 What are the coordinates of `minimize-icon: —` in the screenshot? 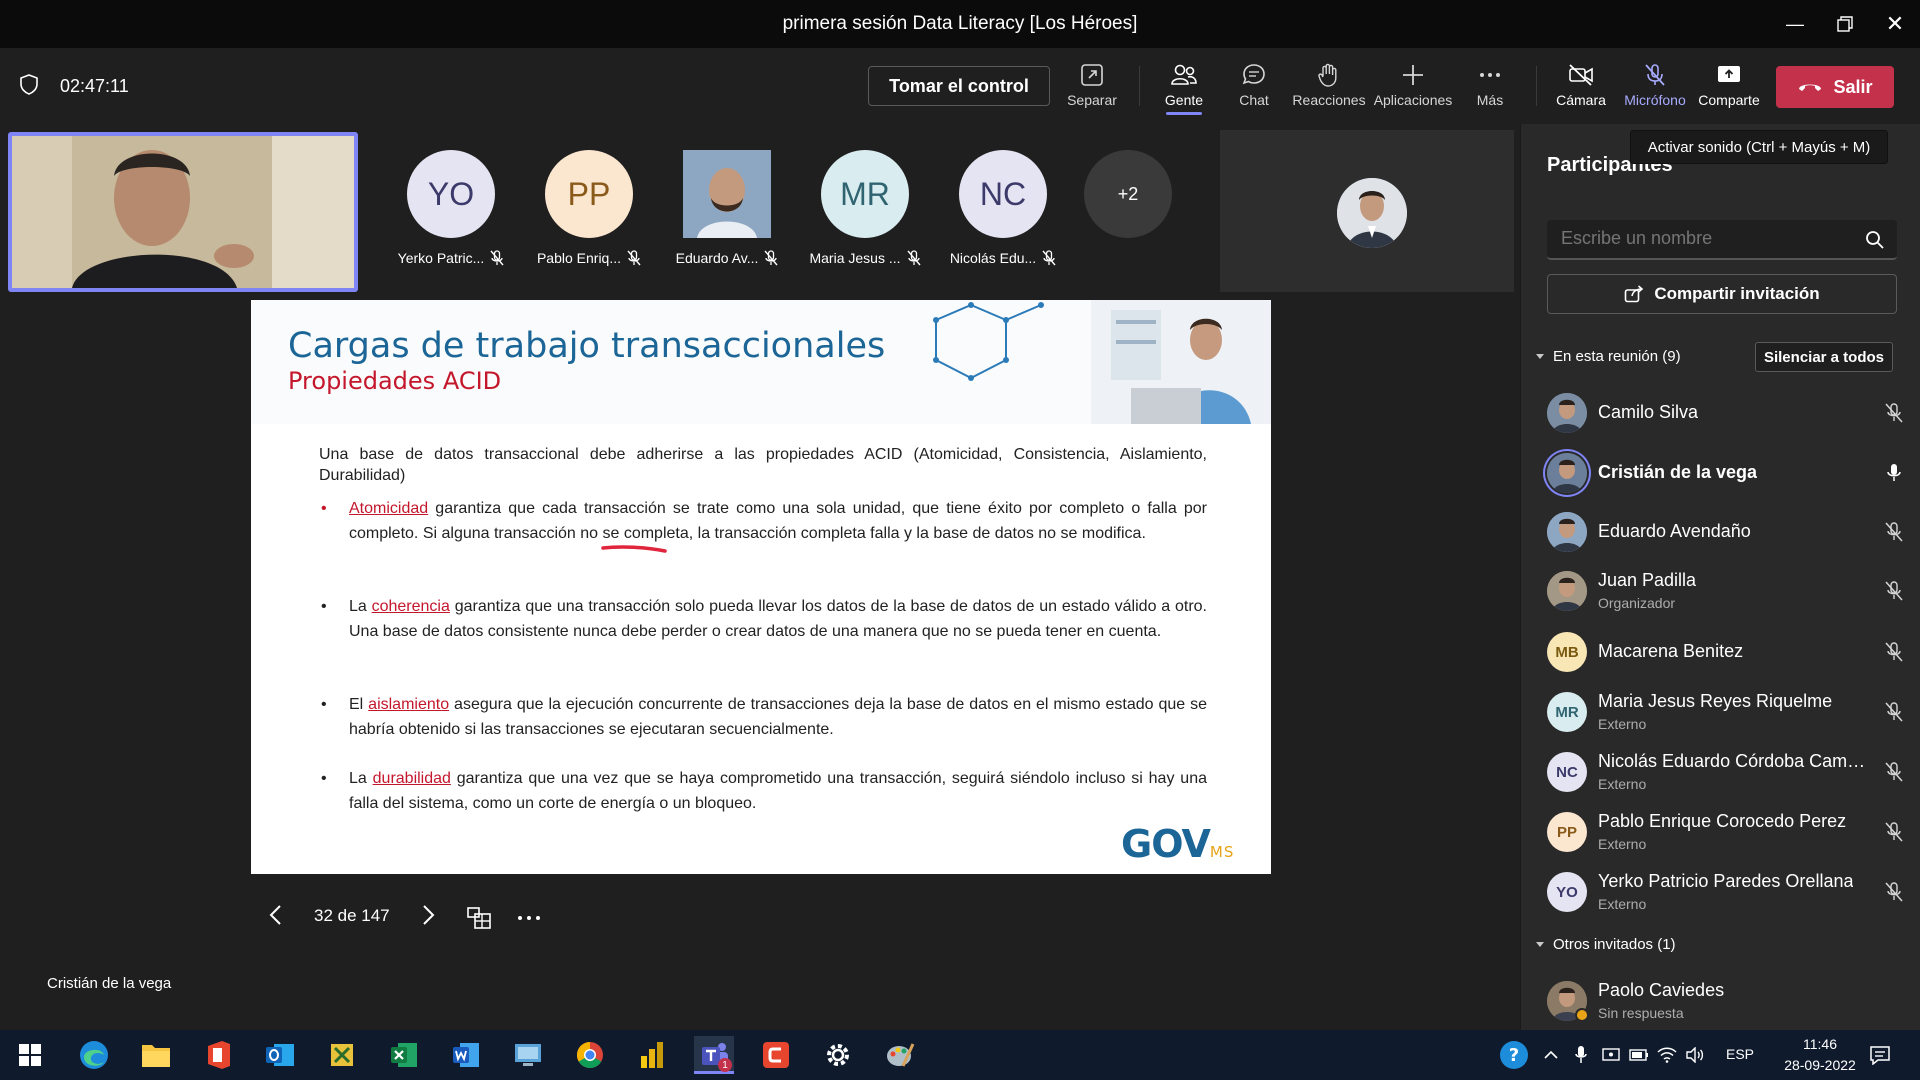 It's located at (1795, 24).